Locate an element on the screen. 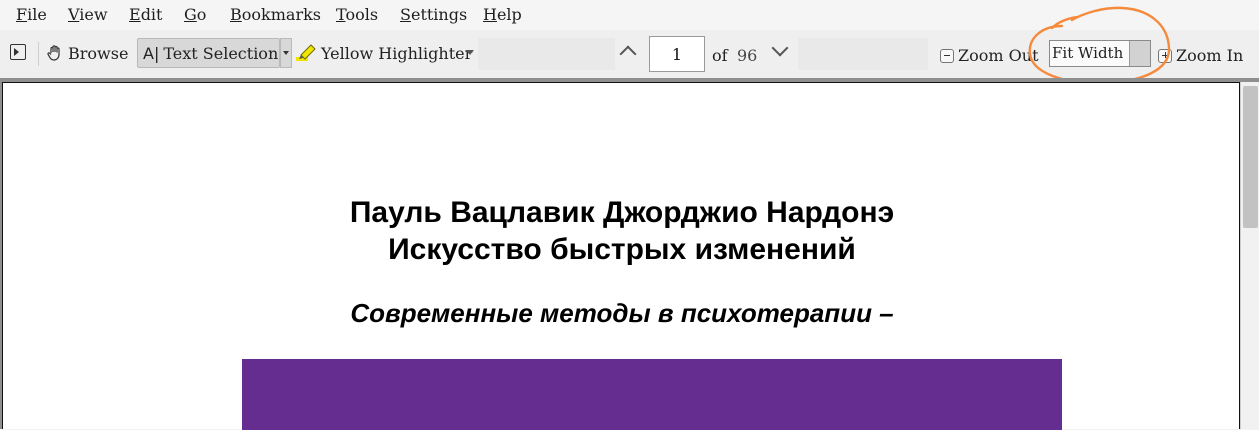 This screenshot has height=430, width=1259. zoom-in-button: Zoom In is located at coordinates (1200, 55).